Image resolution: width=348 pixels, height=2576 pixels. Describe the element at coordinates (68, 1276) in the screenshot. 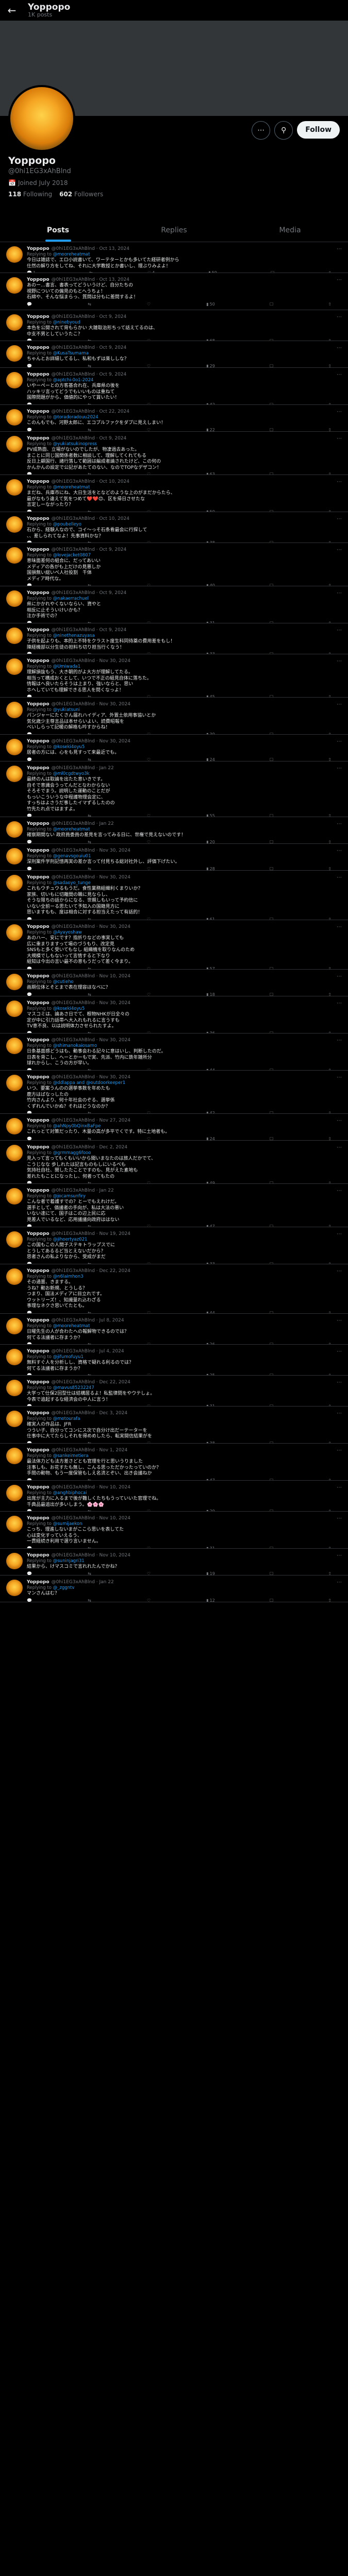

I see `reply-handle: @n6laimhon3` at that location.